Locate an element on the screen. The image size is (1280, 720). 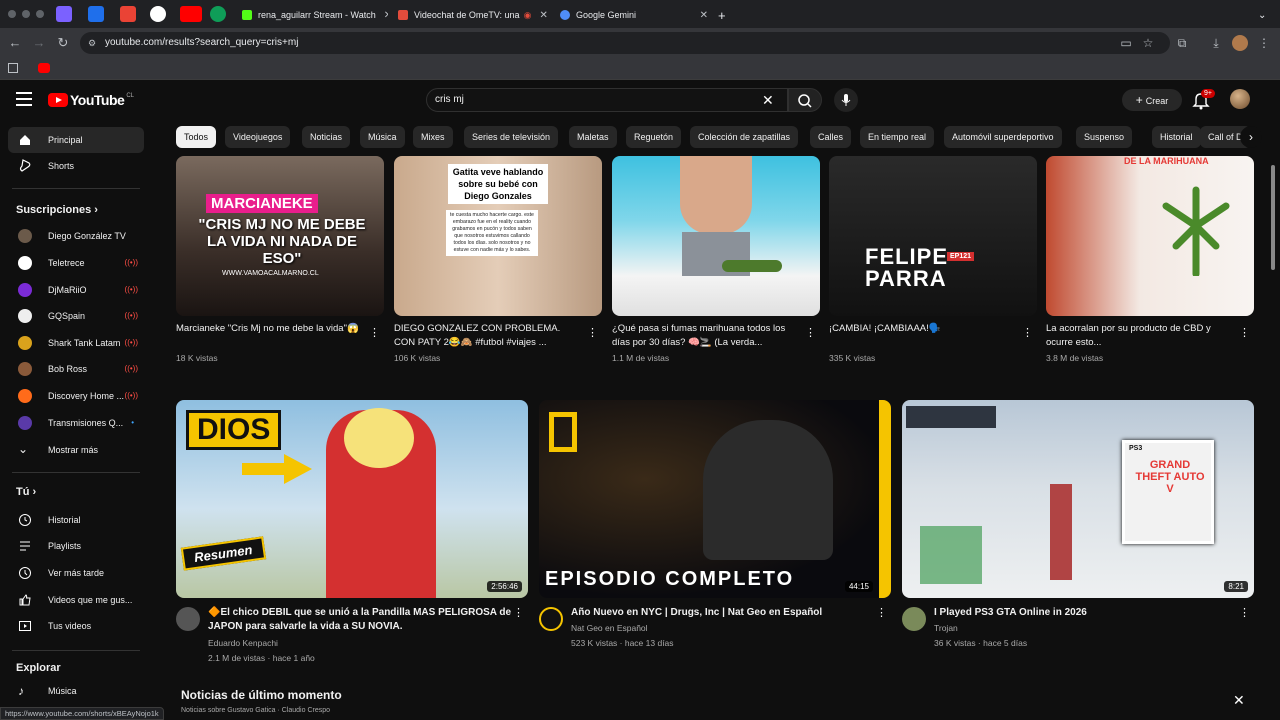
youtube-logo: YouTube CL is located at coordinates (91, 100).